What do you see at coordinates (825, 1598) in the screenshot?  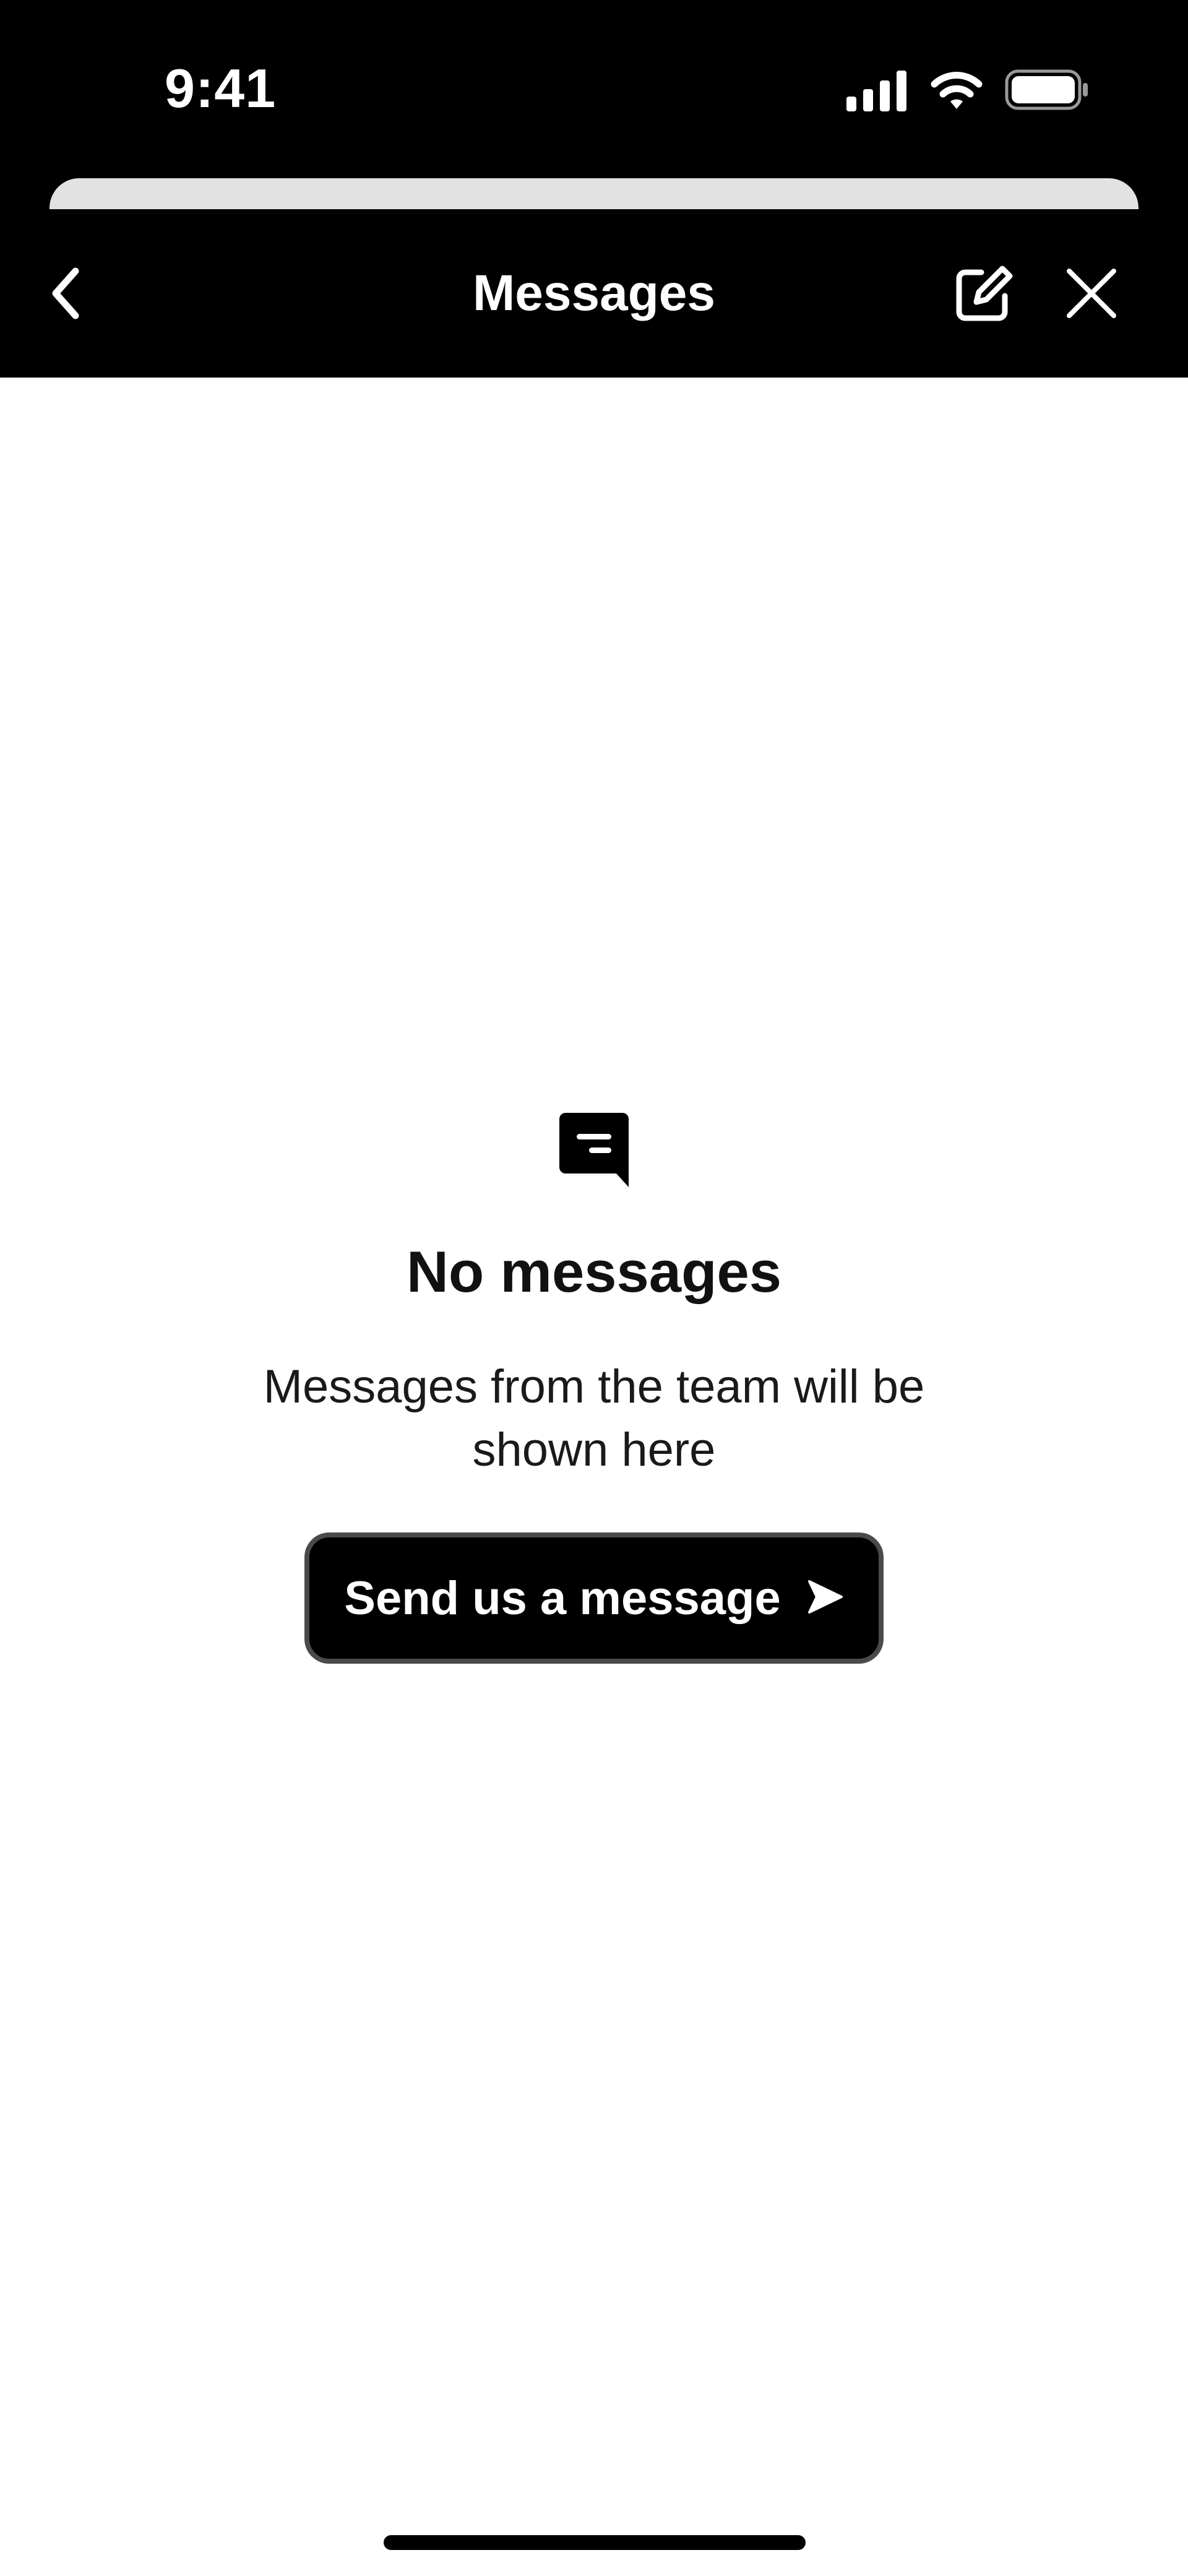 I see `send-arrow-icon` at bounding box center [825, 1598].